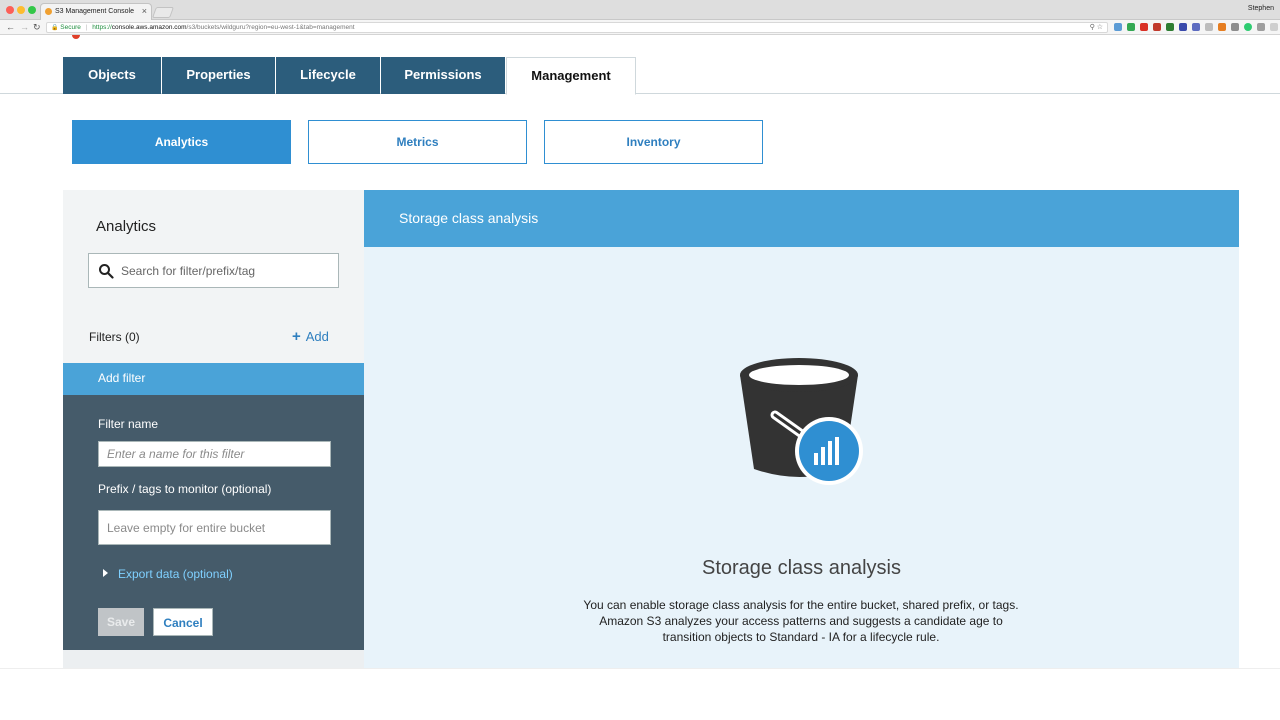  What do you see at coordinates (226, 271) in the screenshot?
I see `search-input` at bounding box center [226, 271].